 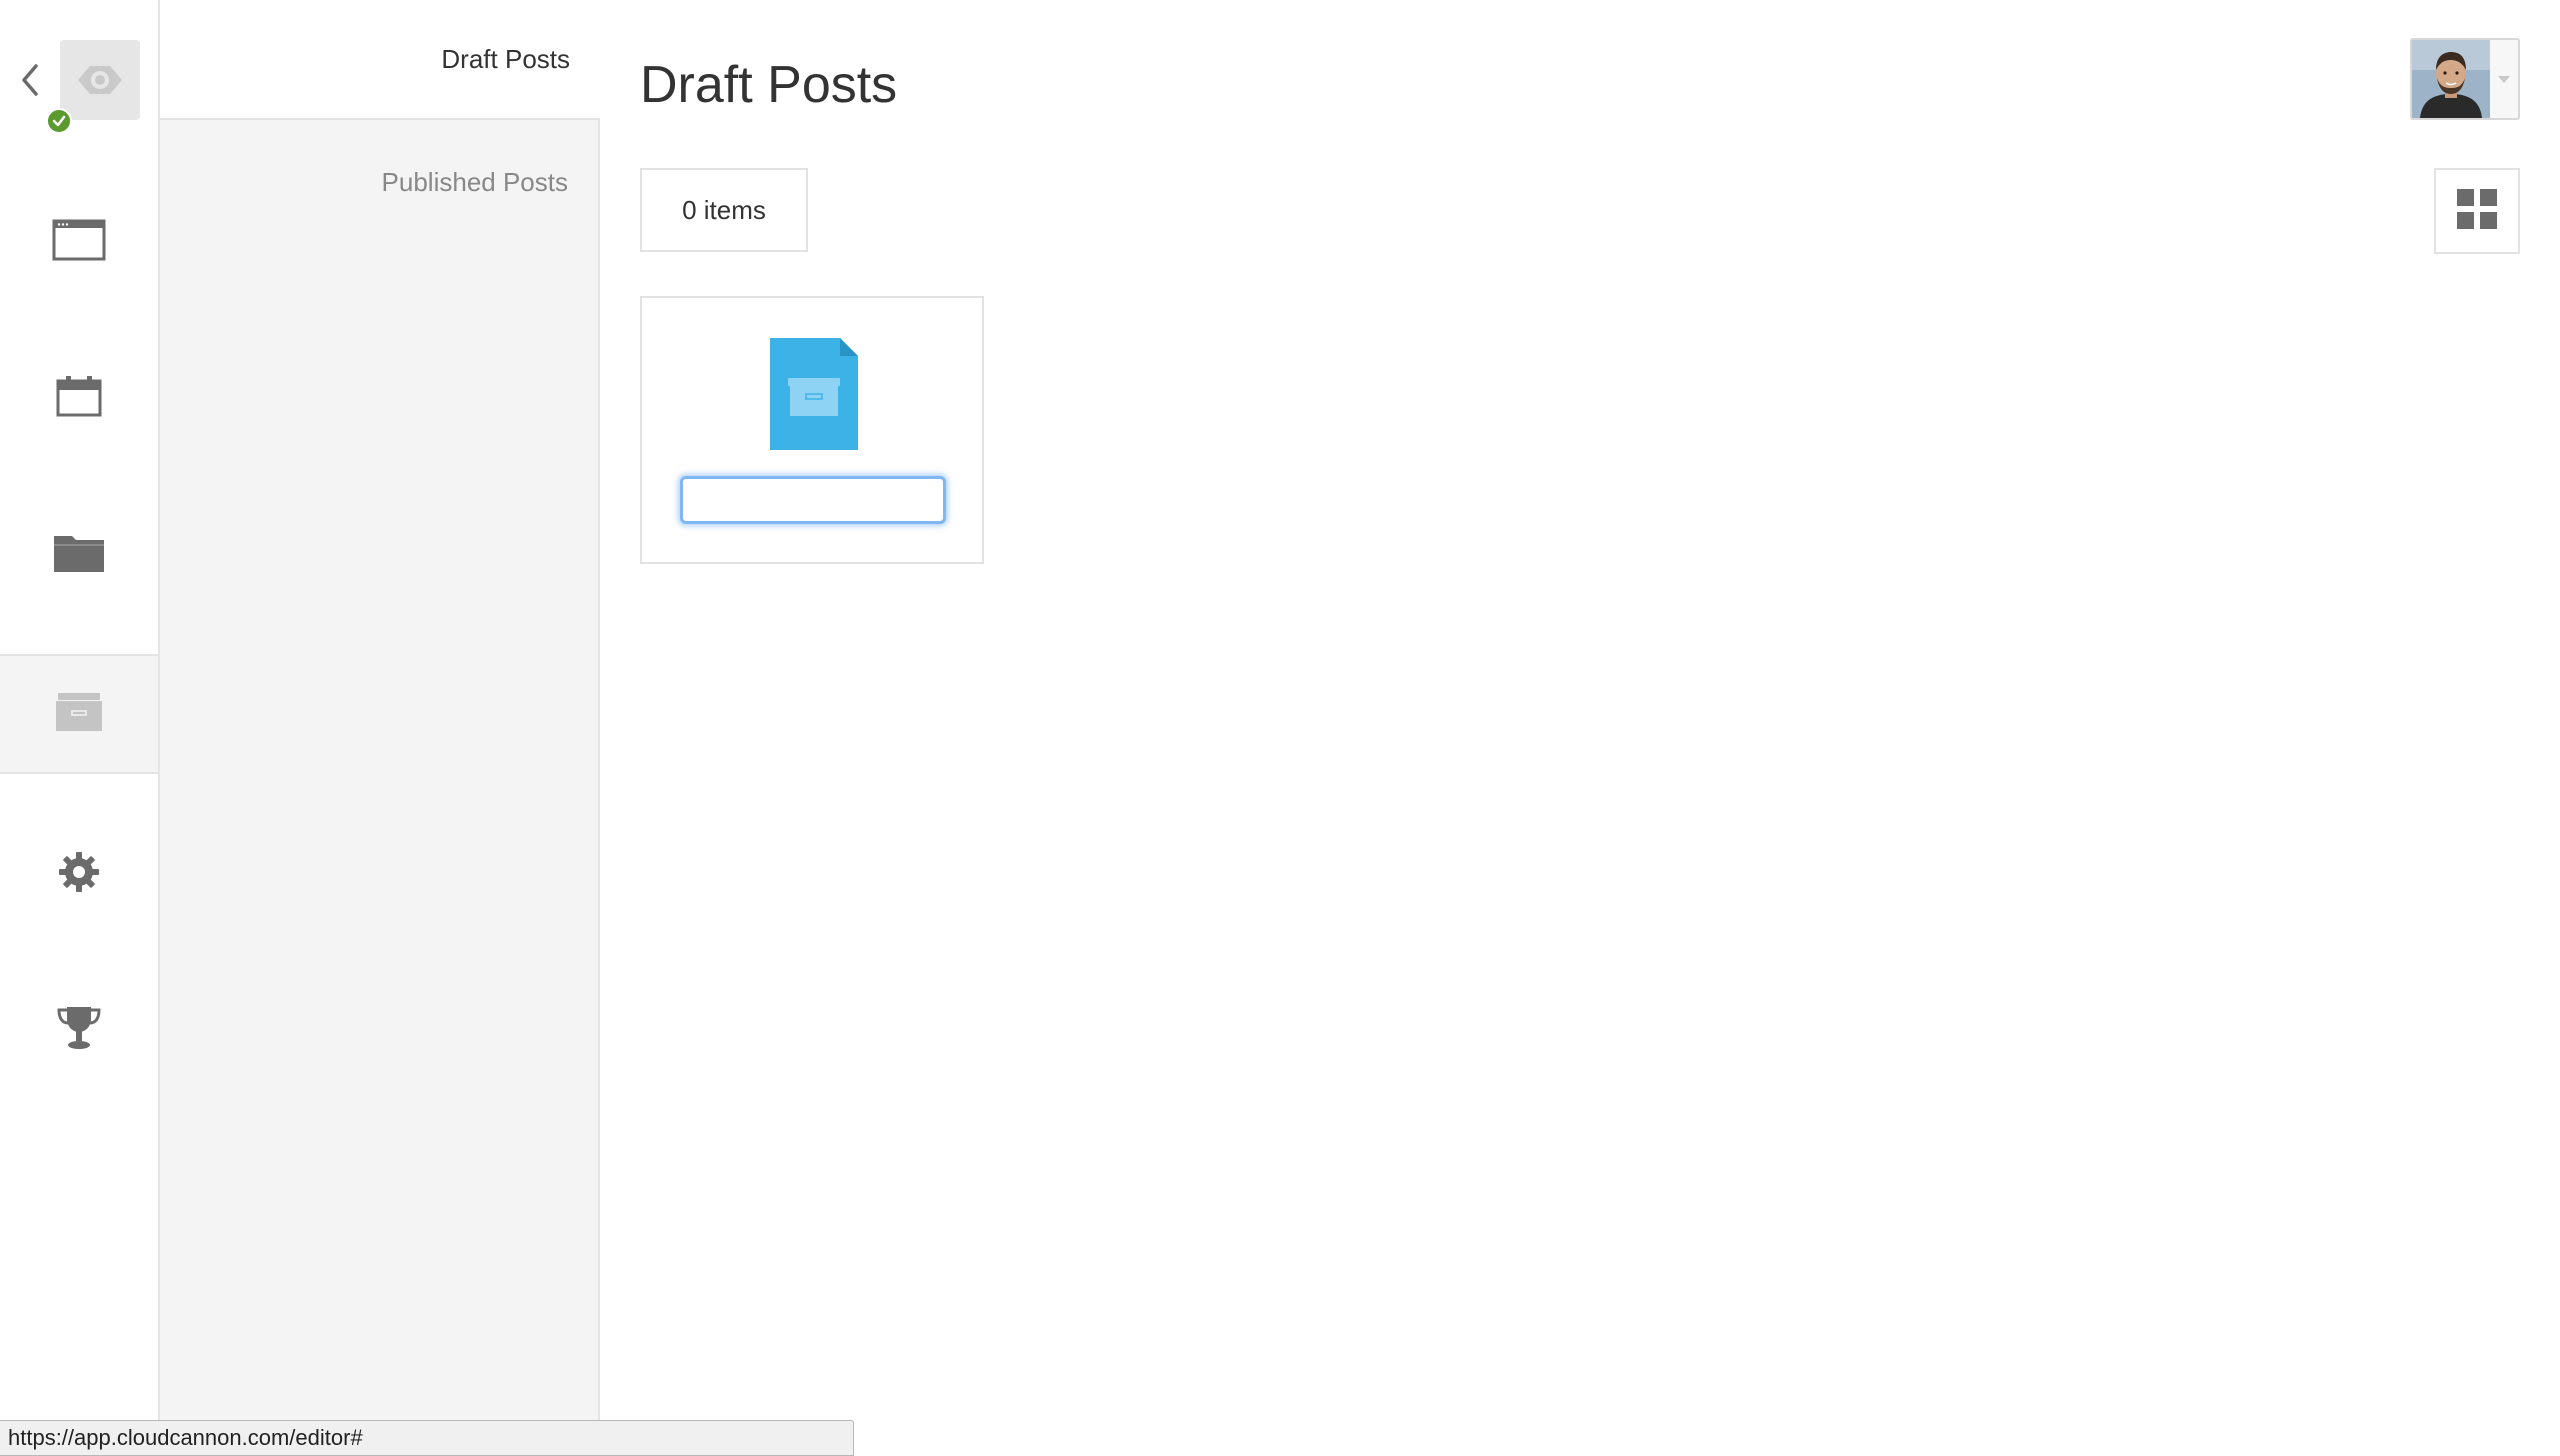 I want to click on grid-view-icon, so click(x=2477, y=211).